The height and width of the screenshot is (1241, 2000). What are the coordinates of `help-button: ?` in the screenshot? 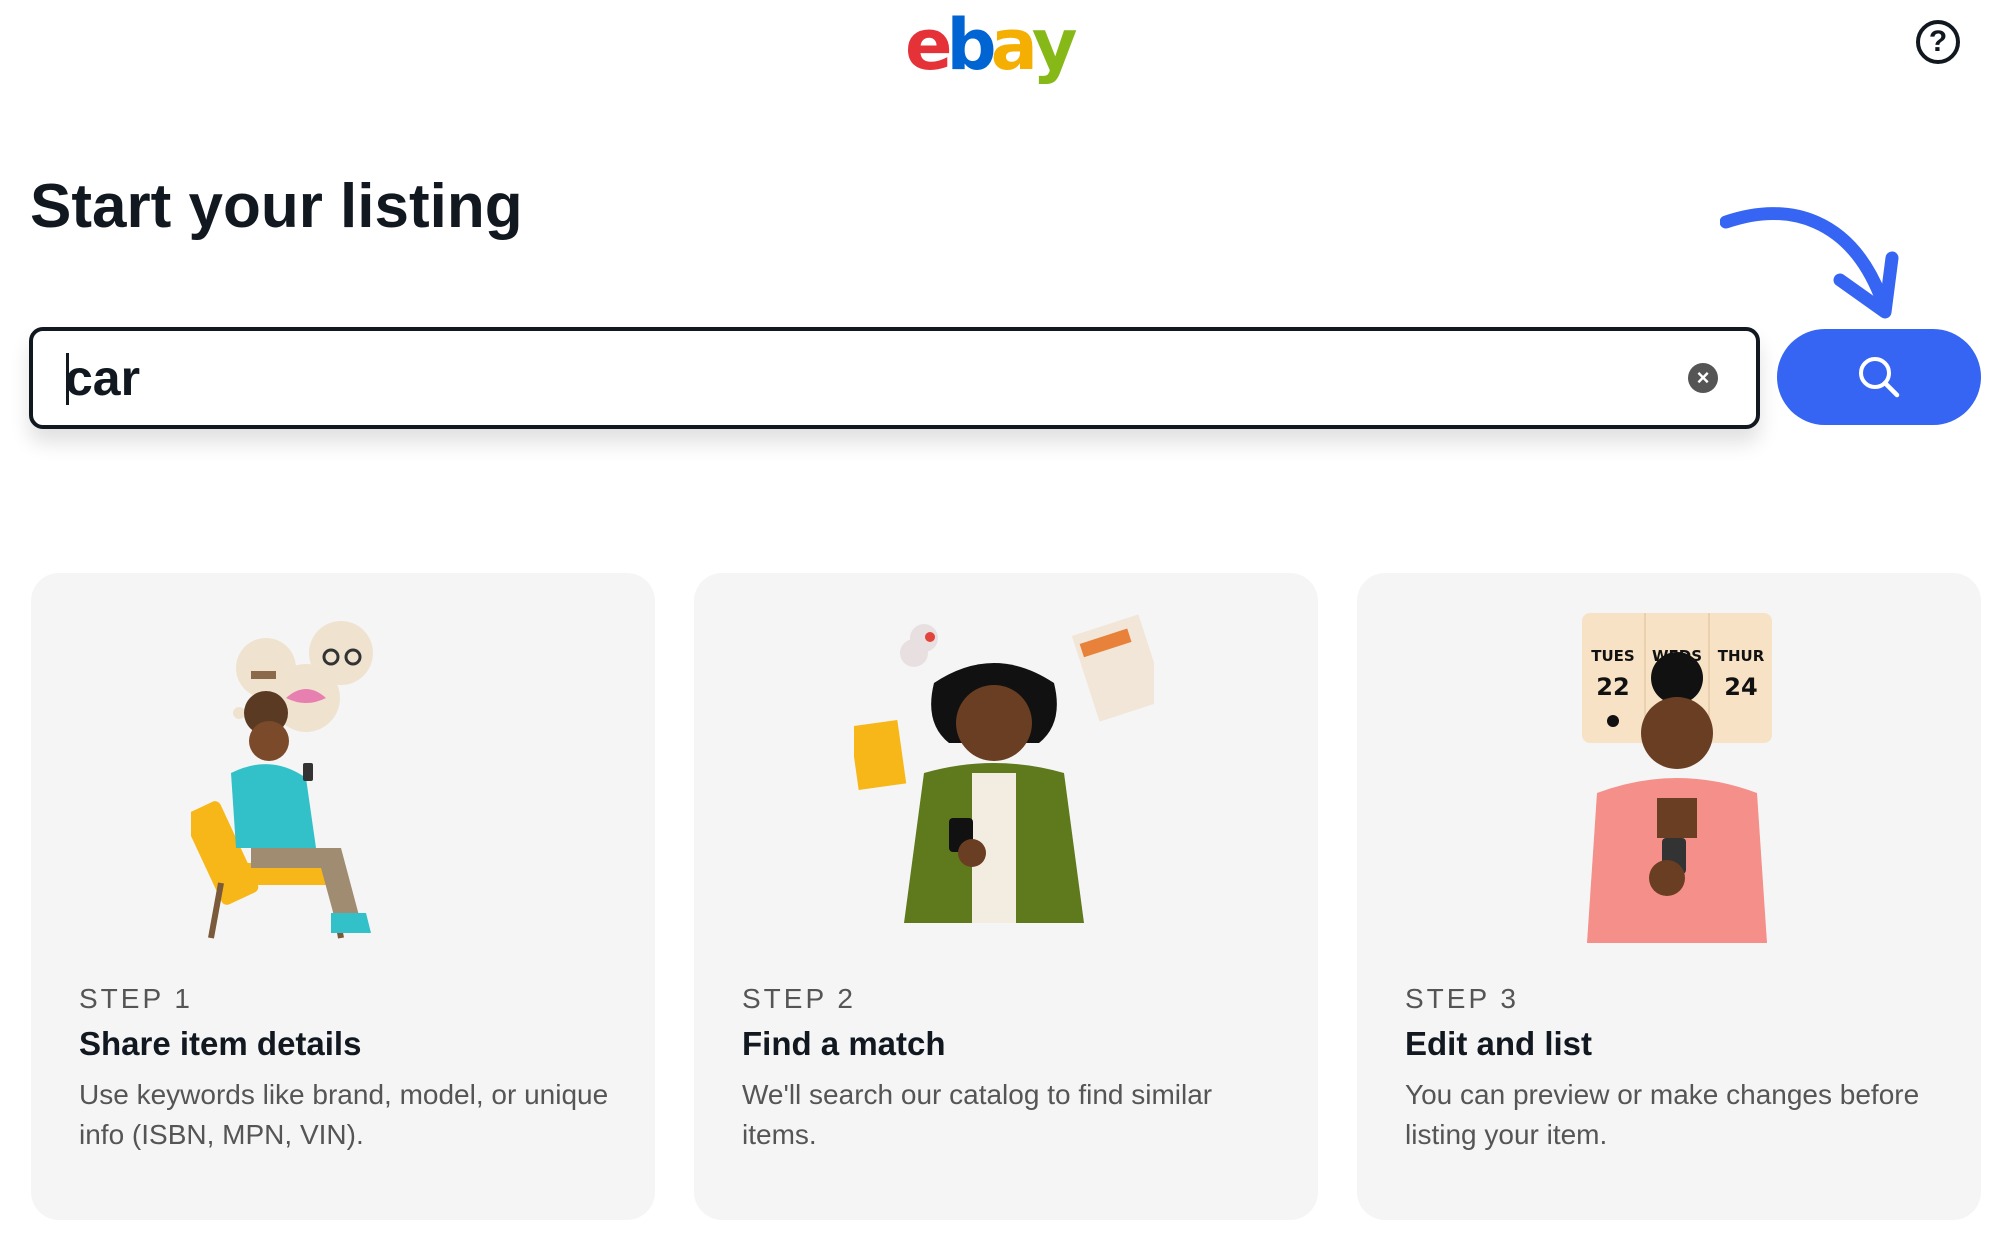 It's located at (1938, 42).